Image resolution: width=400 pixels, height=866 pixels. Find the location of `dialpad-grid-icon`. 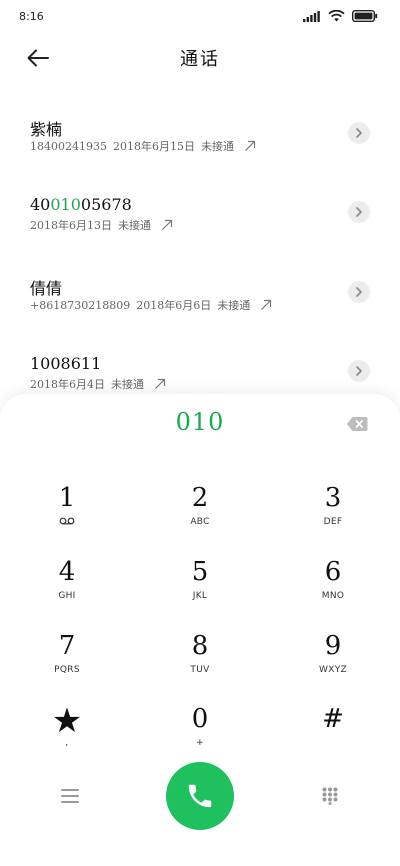

dialpad-grid-icon is located at coordinates (330, 796).